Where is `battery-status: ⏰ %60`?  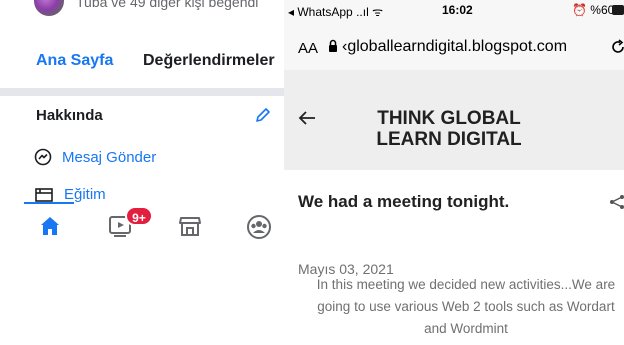 battery-status: ⏰ %60 is located at coordinates (593, 10).